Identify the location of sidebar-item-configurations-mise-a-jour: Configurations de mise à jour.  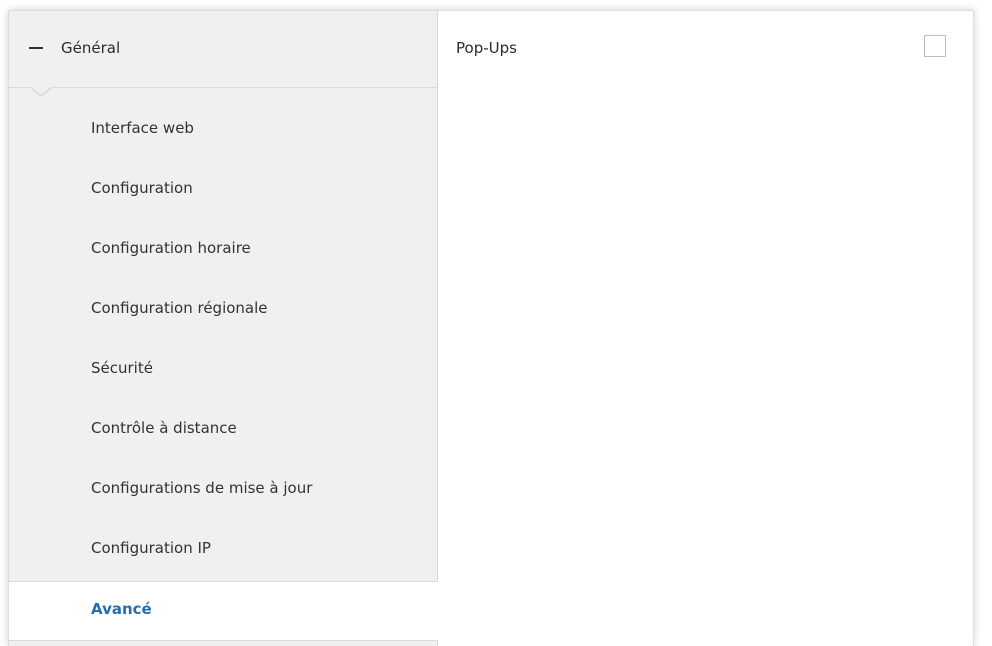
(223, 491).